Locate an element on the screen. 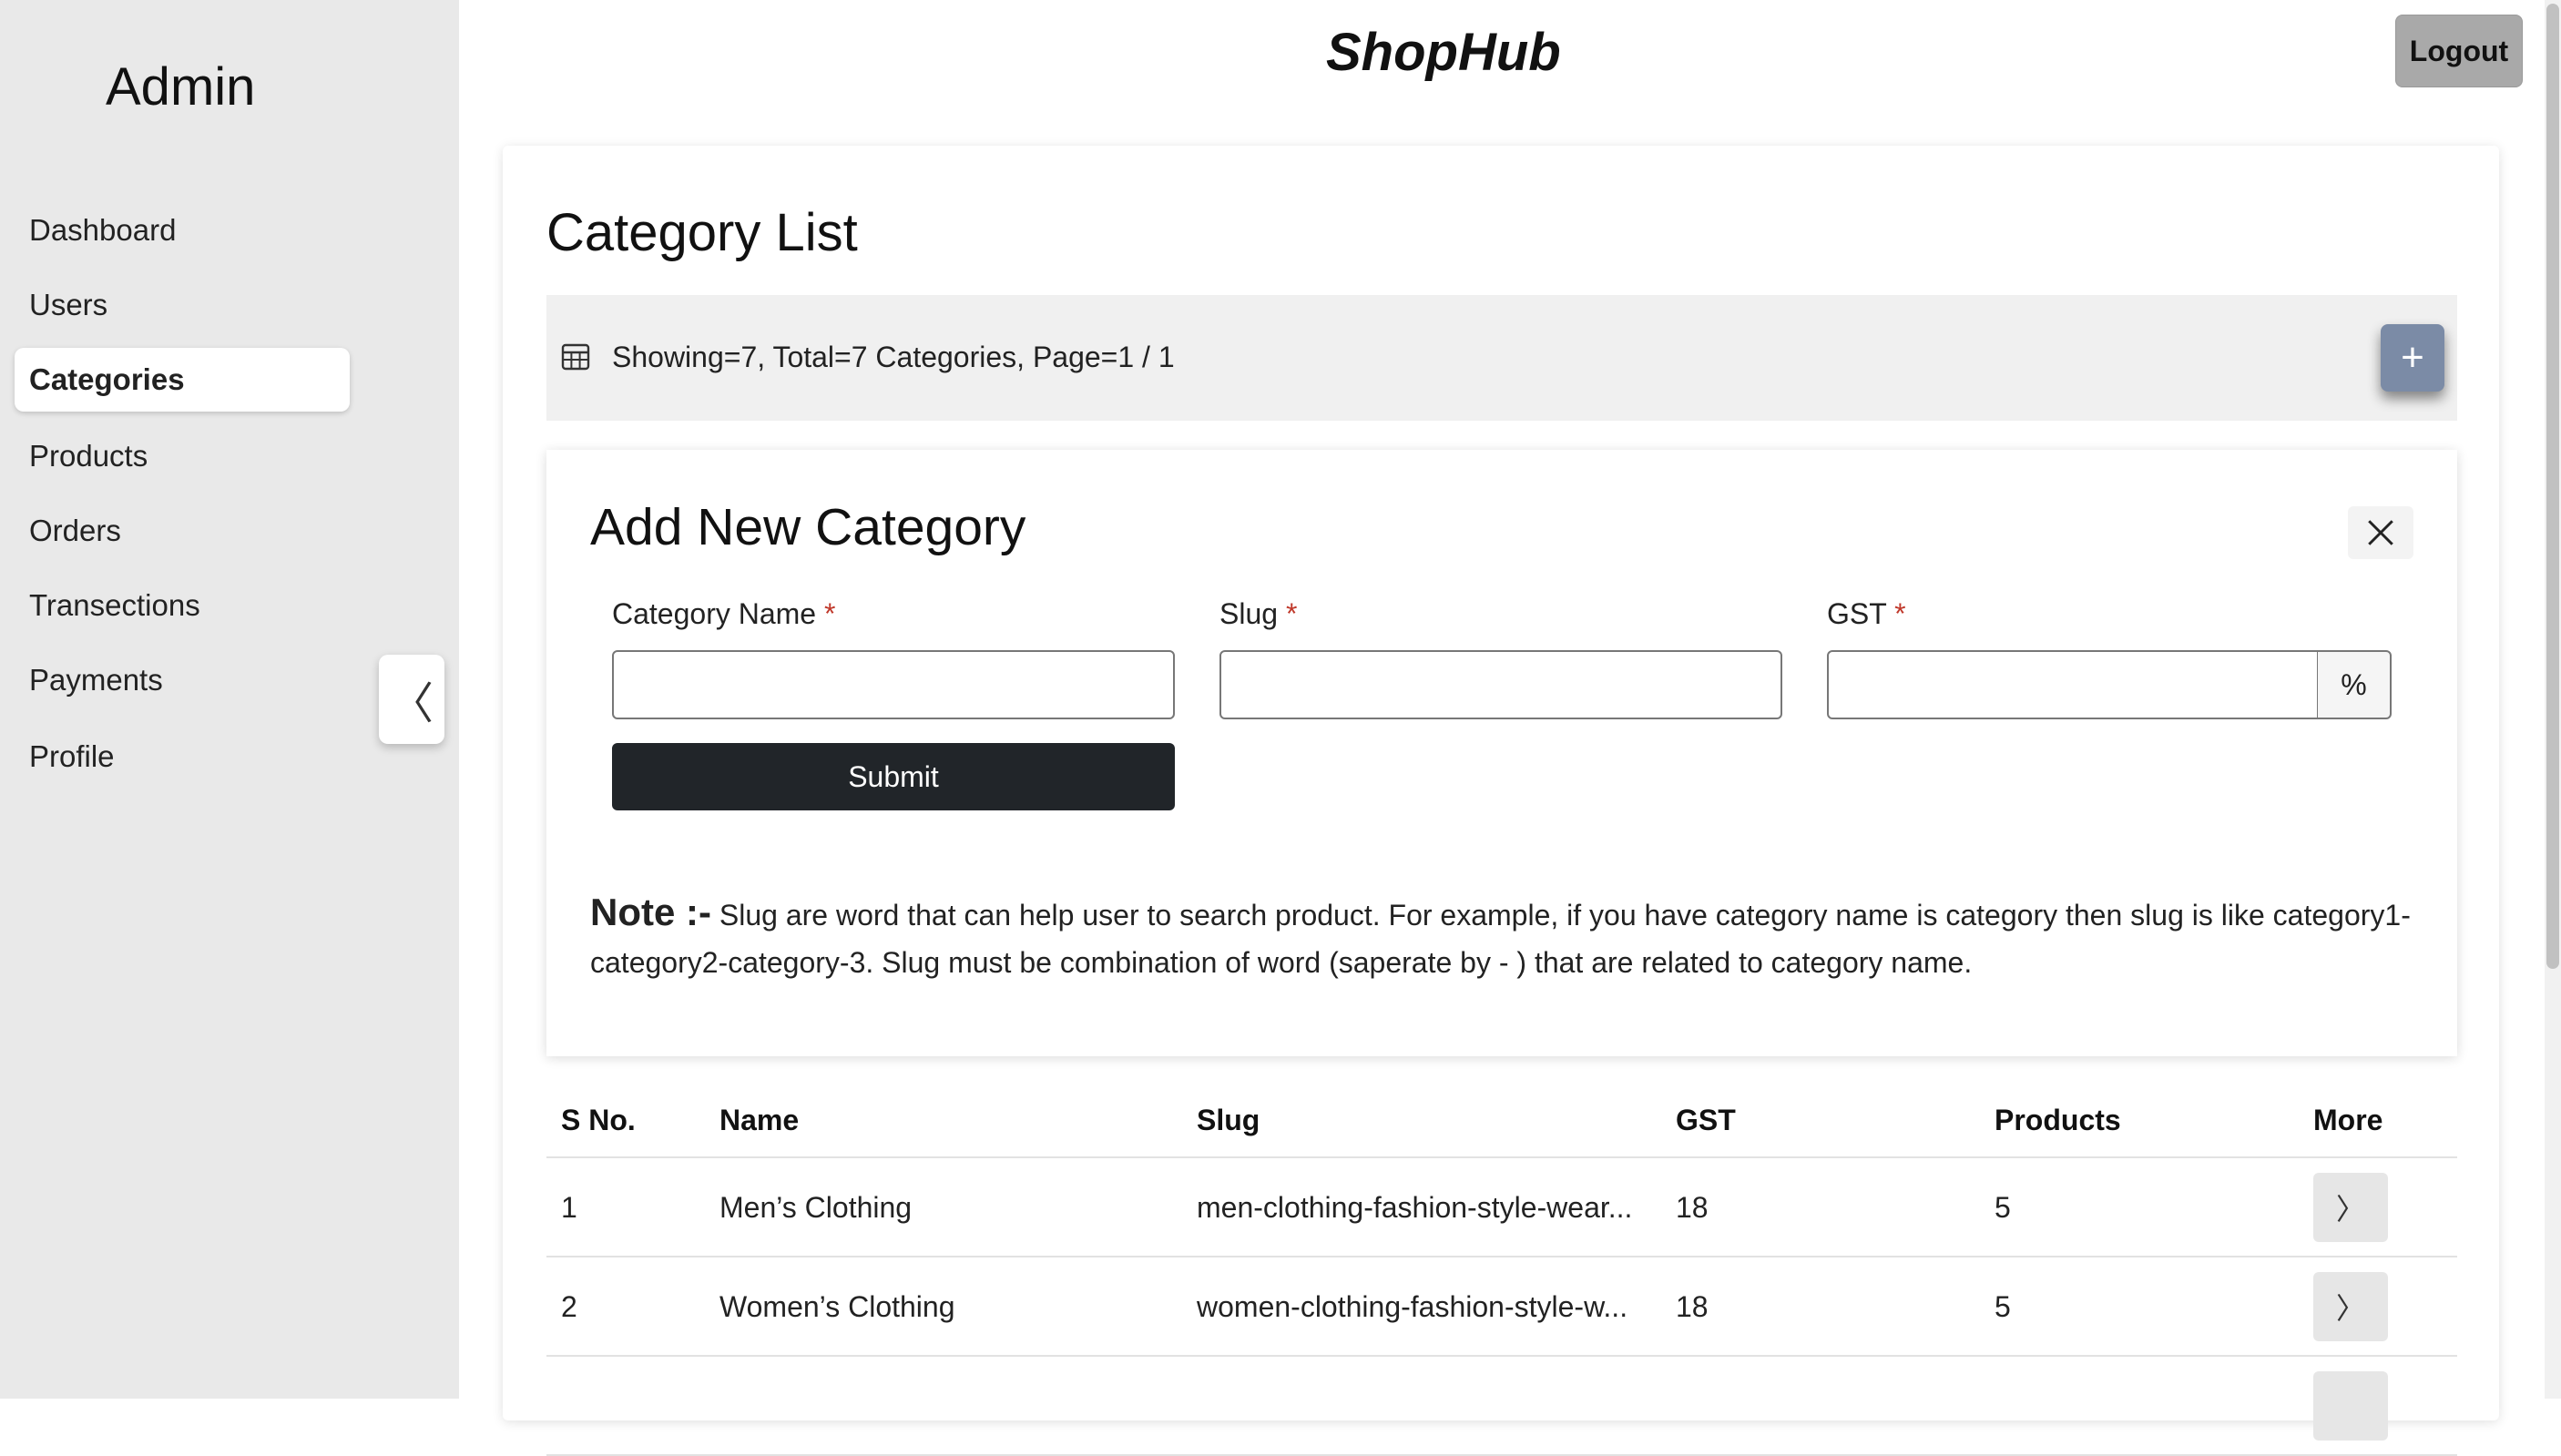 The height and width of the screenshot is (1456, 2561). close-icon is located at coordinates (2380, 532).